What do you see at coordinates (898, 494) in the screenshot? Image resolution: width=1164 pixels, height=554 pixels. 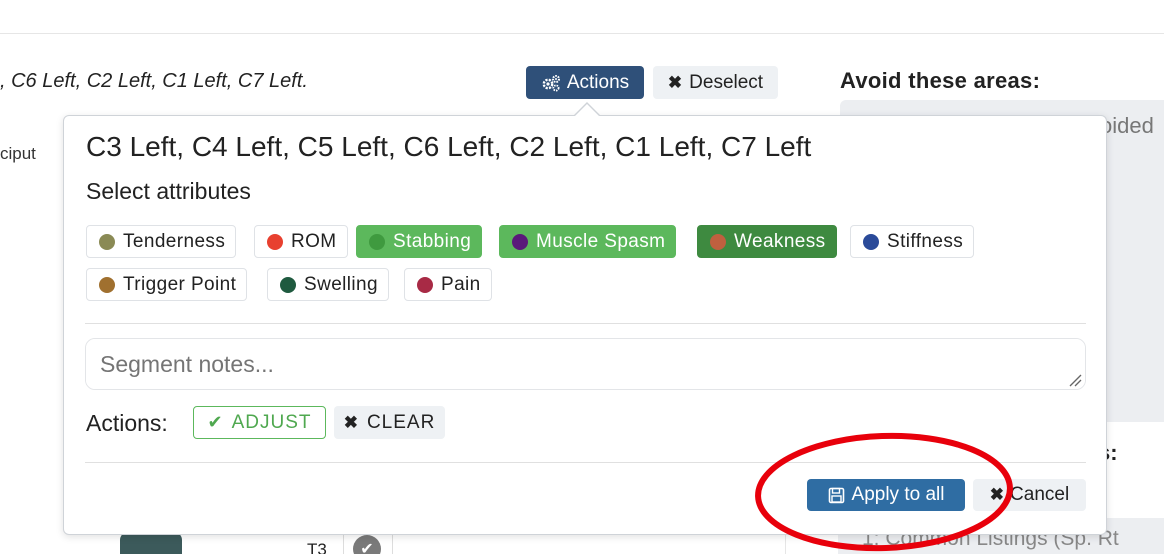 I see `apply-to-all-label: Apply to all` at bounding box center [898, 494].